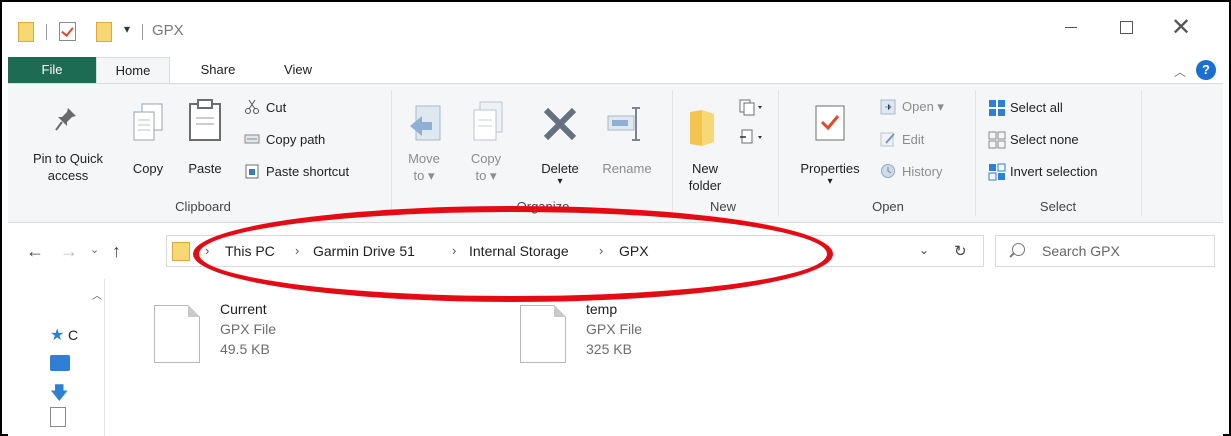 The height and width of the screenshot is (436, 1231). What do you see at coordinates (1036, 107) in the screenshot?
I see `select-all-label: Select all` at bounding box center [1036, 107].